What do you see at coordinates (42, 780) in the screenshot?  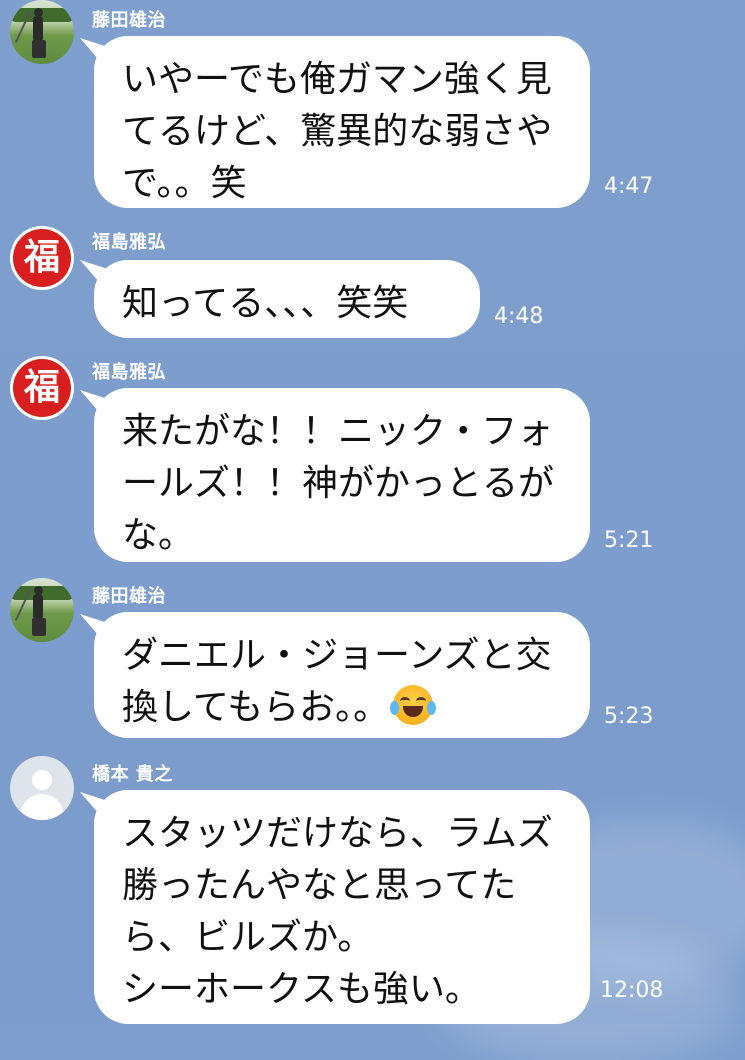 I see `default-user-head` at bounding box center [42, 780].